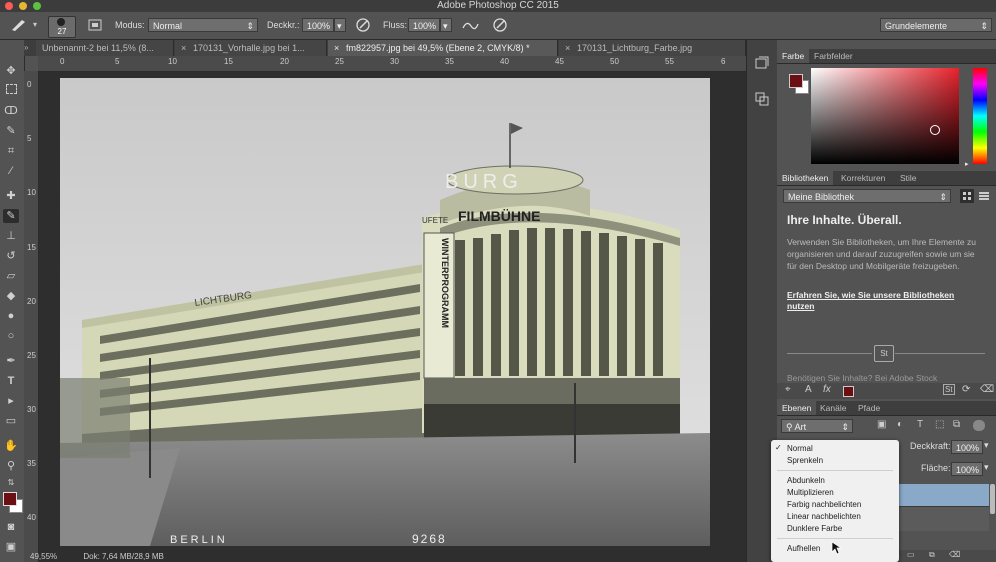 The width and height of the screenshot is (996, 562). Describe the element at coordinates (908, 178) in the screenshot. I see `tab-styles: Stile` at that location.